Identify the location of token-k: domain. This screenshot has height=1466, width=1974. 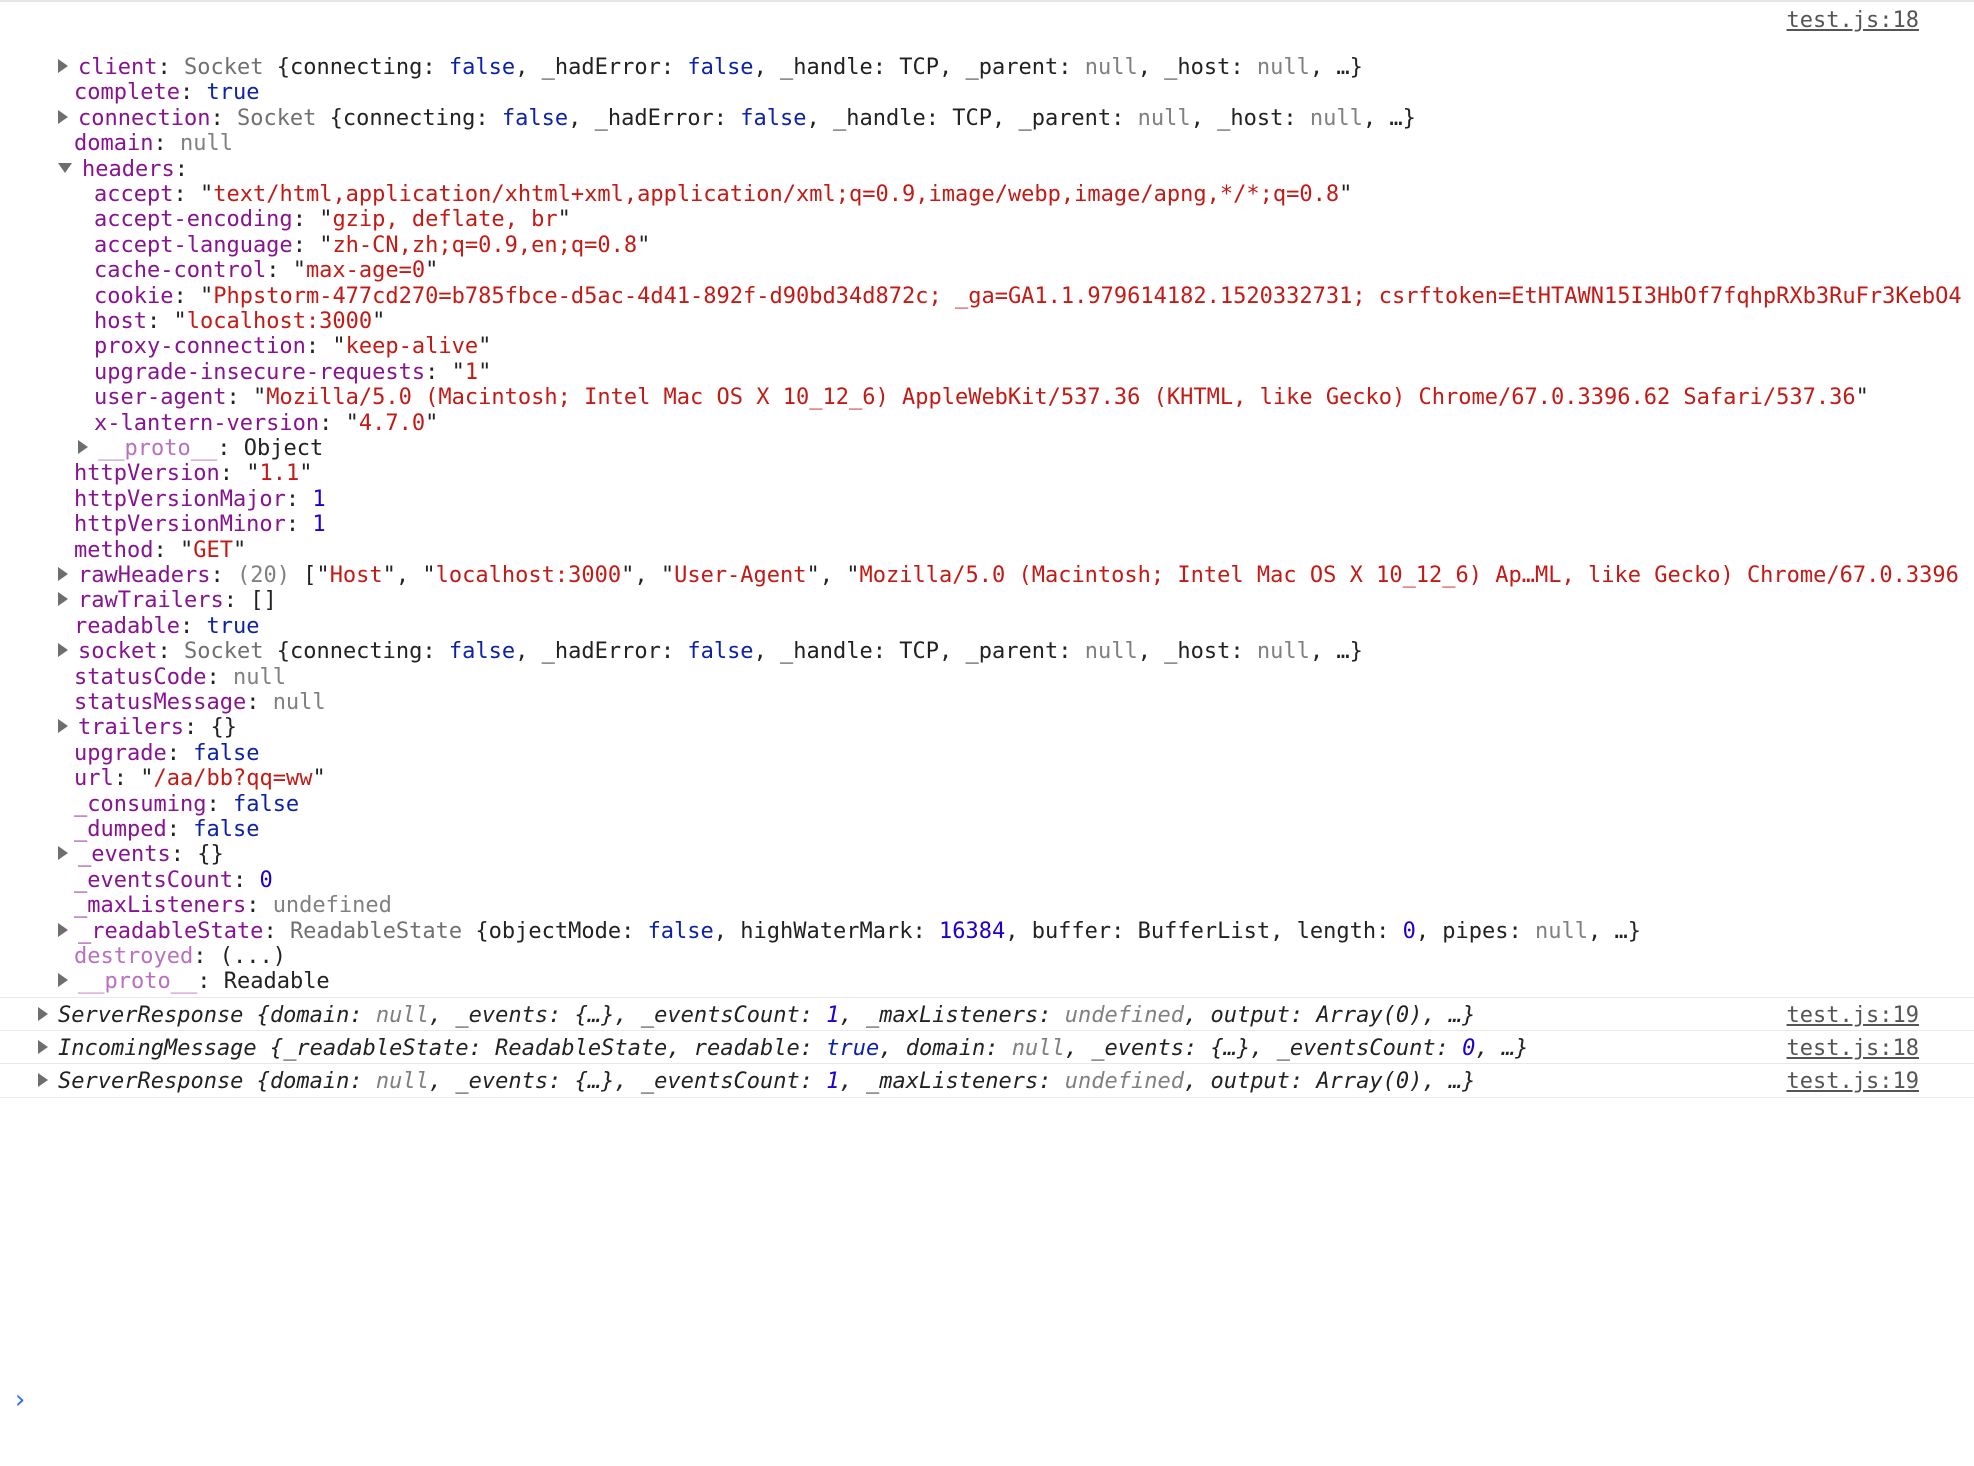
(309, 1081).